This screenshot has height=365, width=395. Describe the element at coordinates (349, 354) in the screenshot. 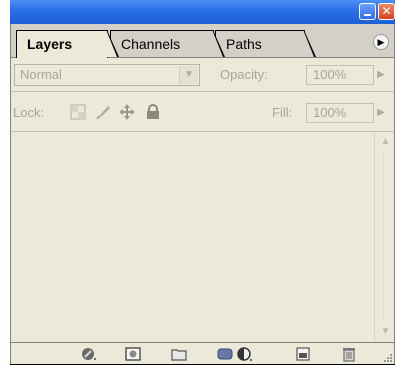

I see `delete-layer-icon` at that location.